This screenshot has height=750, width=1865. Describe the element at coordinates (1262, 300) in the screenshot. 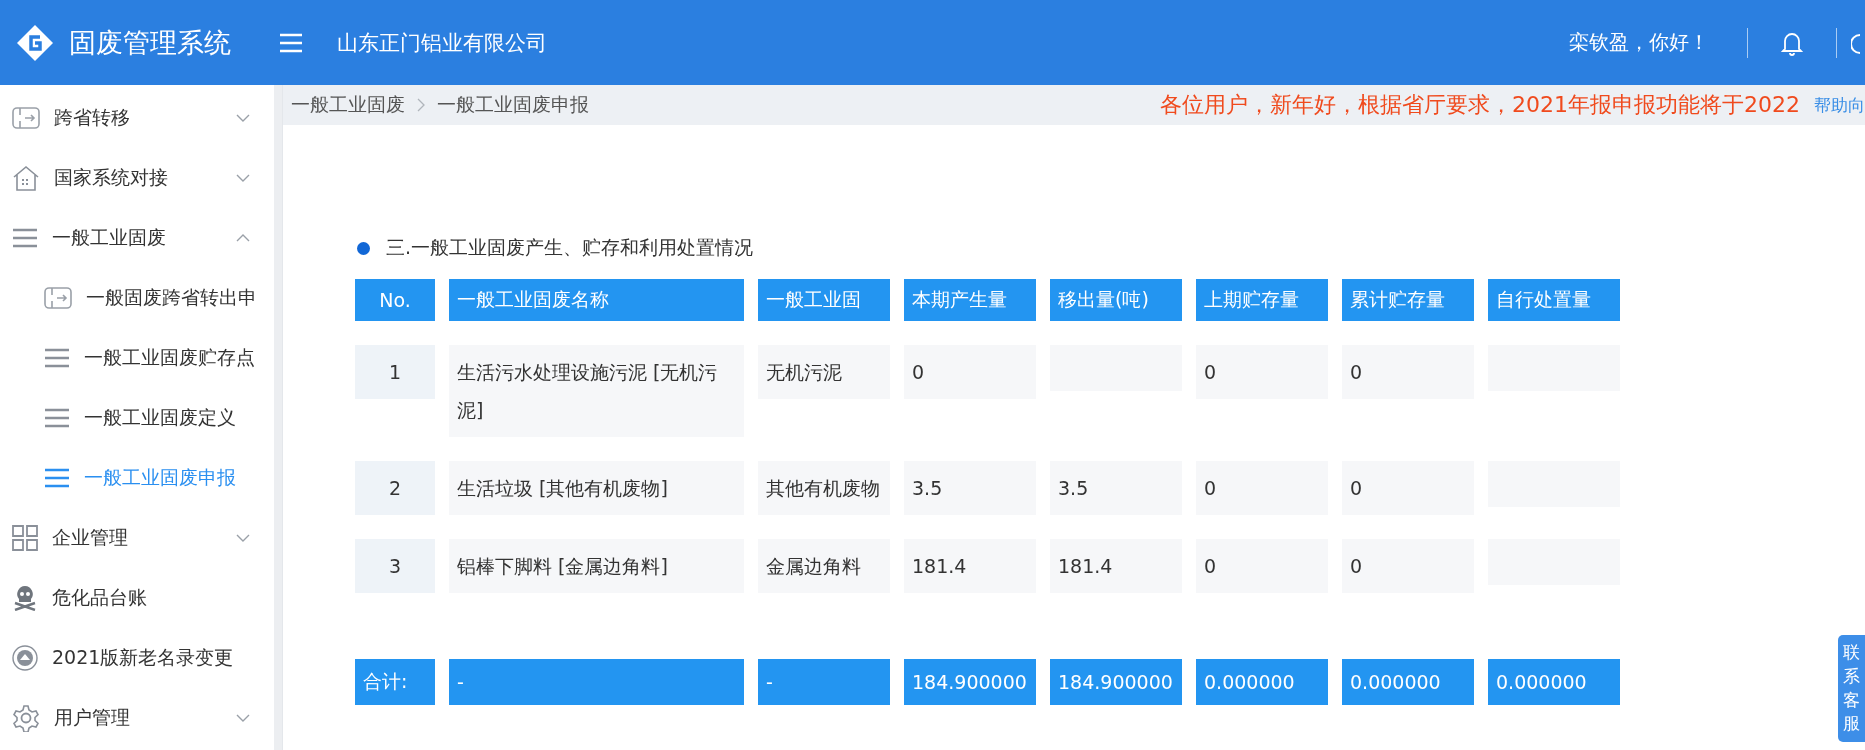

I see `column-header: 上期贮存量` at that location.